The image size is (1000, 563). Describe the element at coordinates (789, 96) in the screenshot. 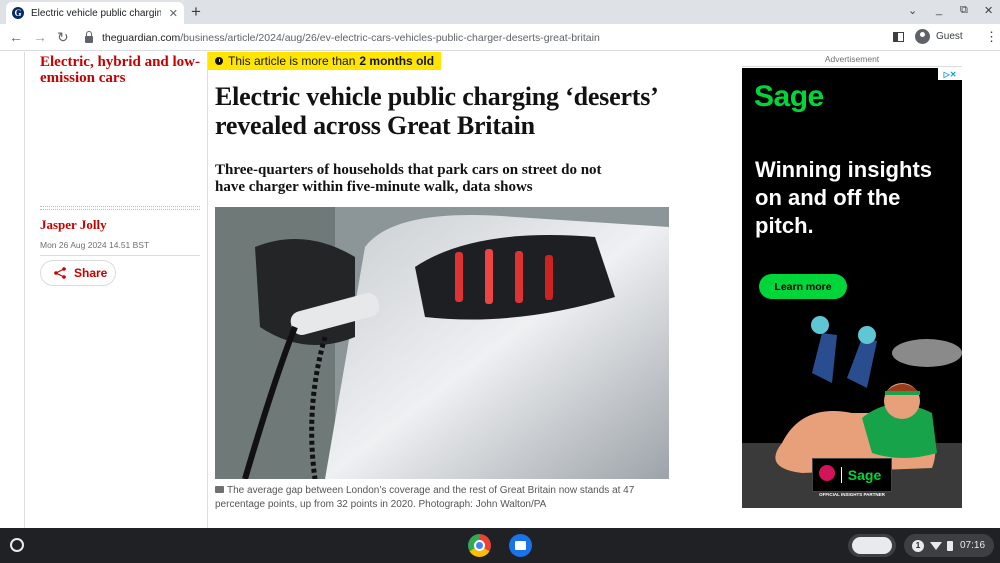

I see `ad-brand-logo: Sage` at that location.